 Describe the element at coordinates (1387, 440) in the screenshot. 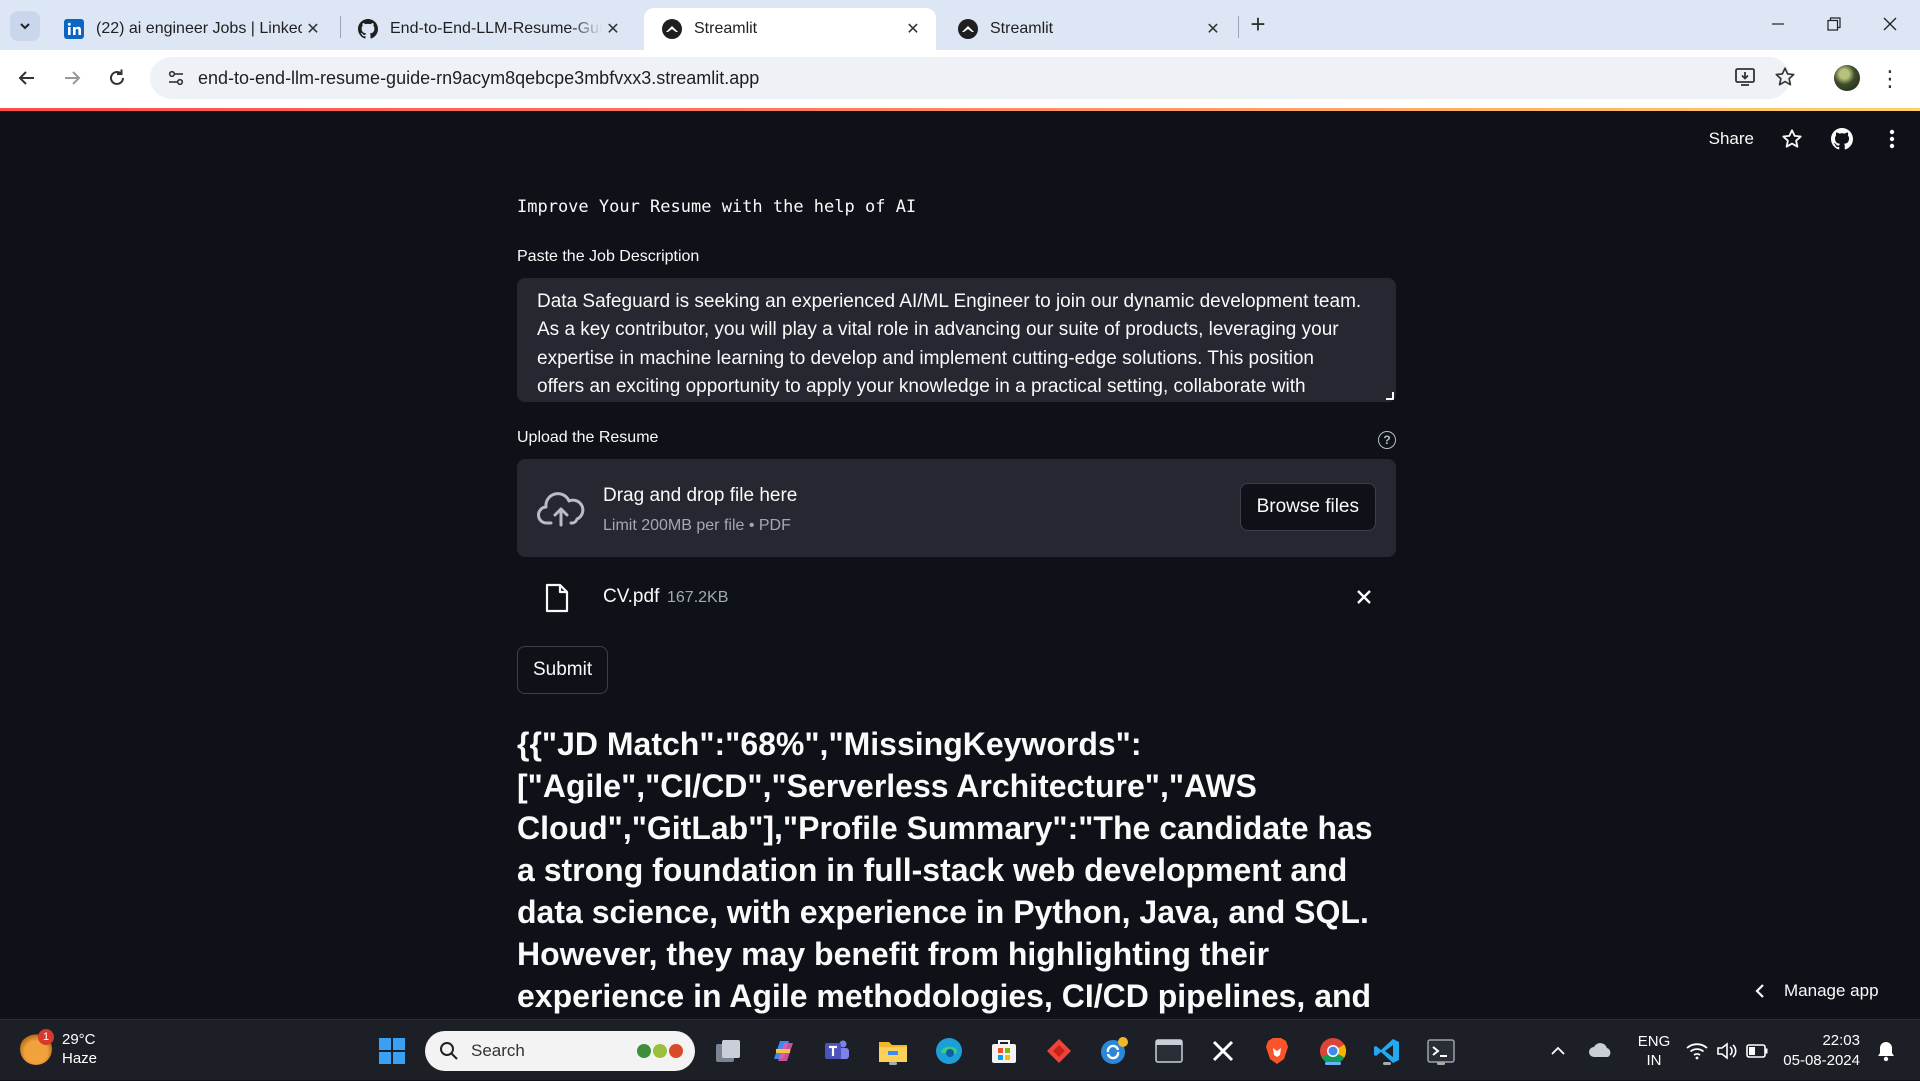

I see `help-icon: ?` at that location.